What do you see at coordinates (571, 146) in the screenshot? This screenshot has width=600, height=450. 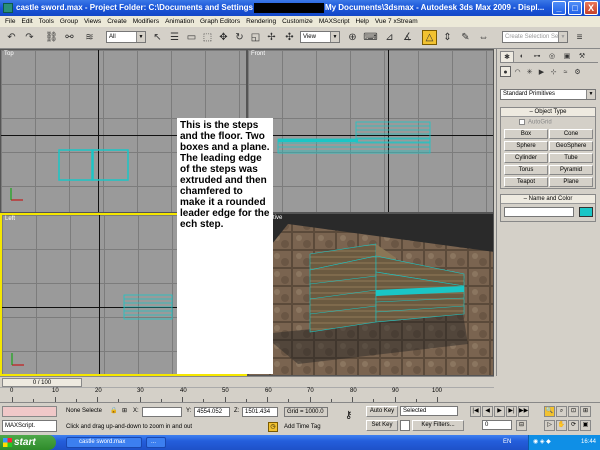 I see `geosphere-button: GeoSphere` at bounding box center [571, 146].